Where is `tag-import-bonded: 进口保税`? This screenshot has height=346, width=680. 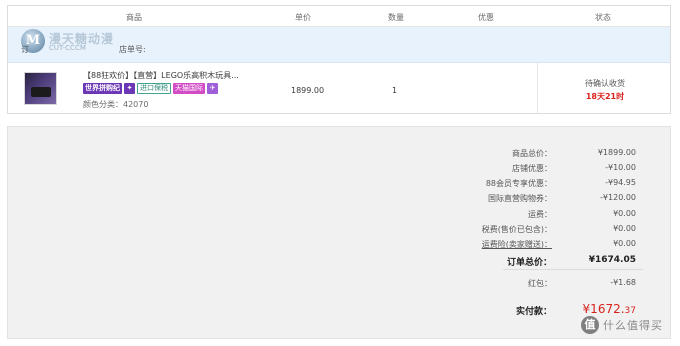 tag-import-bonded: 进口保税 is located at coordinates (154, 88).